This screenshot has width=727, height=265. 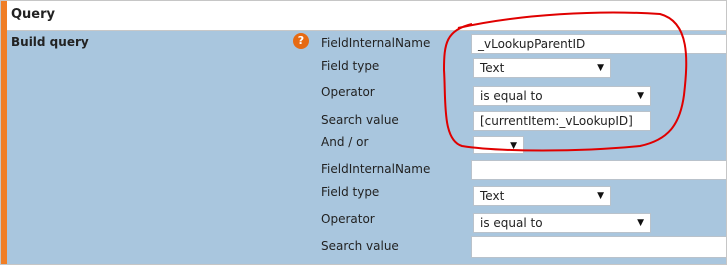 What do you see at coordinates (598, 247) in the screenshot?
I see `search-value-input` at bounding box center [598, 247].